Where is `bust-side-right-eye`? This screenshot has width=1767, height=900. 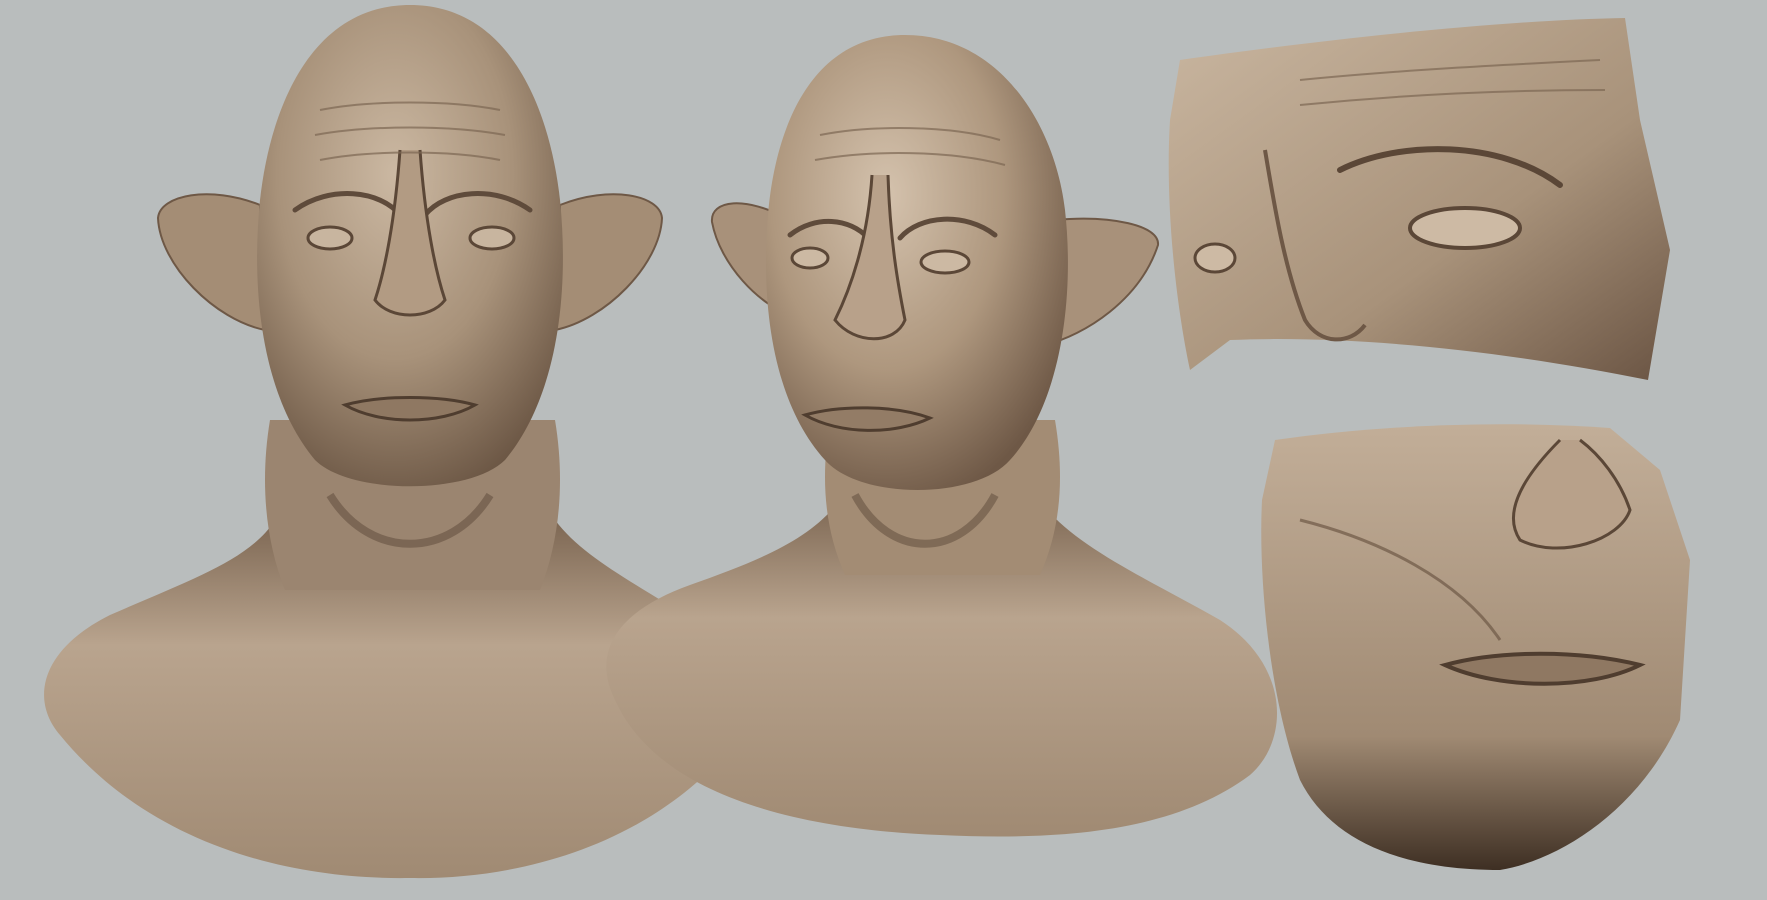
bust-side-right-eye is located at coordinates (945, 262).